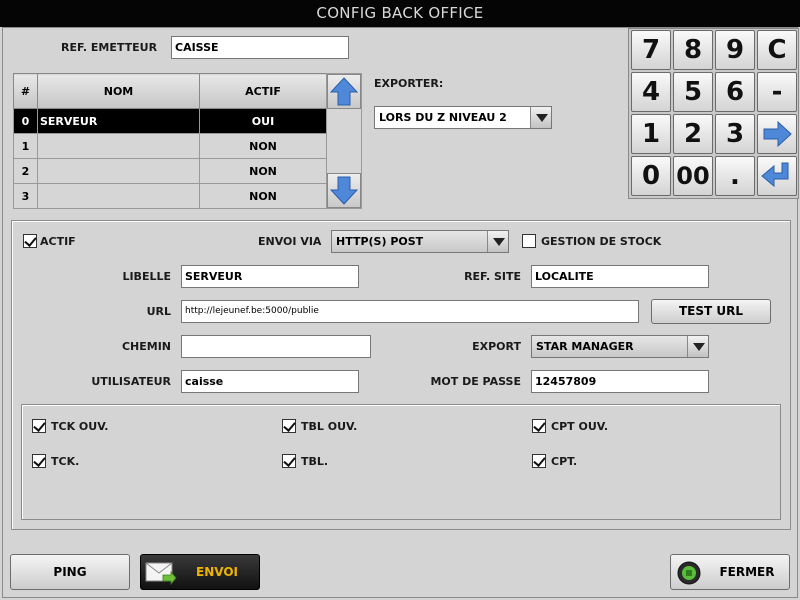 The width and height of the screenshot is (800, 600). I want to click on enter-arrow-icon, so click(775, 175).